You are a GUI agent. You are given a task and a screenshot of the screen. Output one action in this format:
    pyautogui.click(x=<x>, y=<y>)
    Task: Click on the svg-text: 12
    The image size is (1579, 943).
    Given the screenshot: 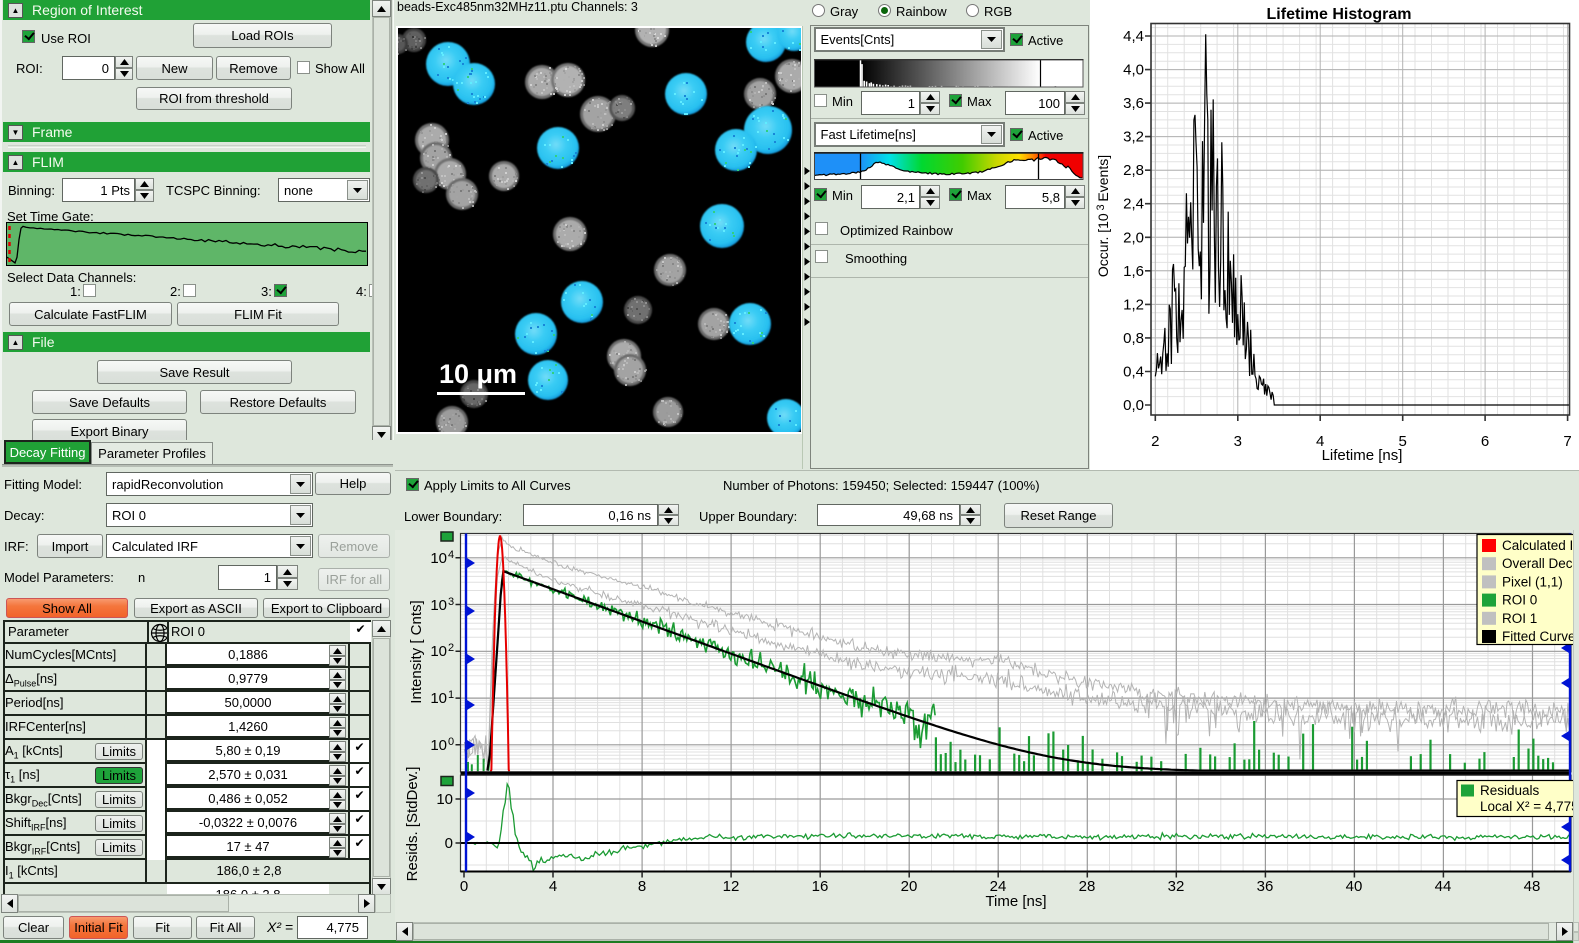 What is the action you would take?
    pyautogui.click(x=731, y=886)
    